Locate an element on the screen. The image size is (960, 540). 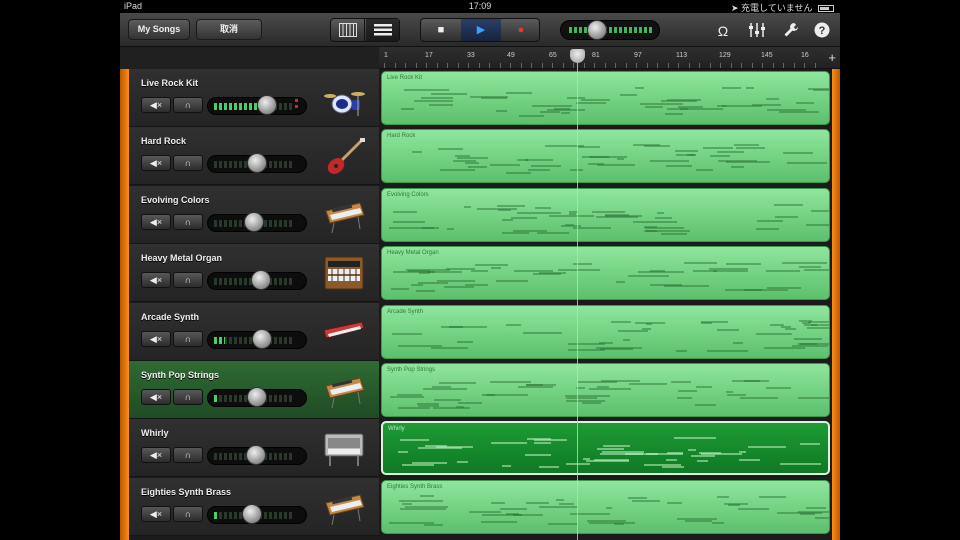
track-header: Whirly ◀× ∩ is located at coordinates (254, 448).